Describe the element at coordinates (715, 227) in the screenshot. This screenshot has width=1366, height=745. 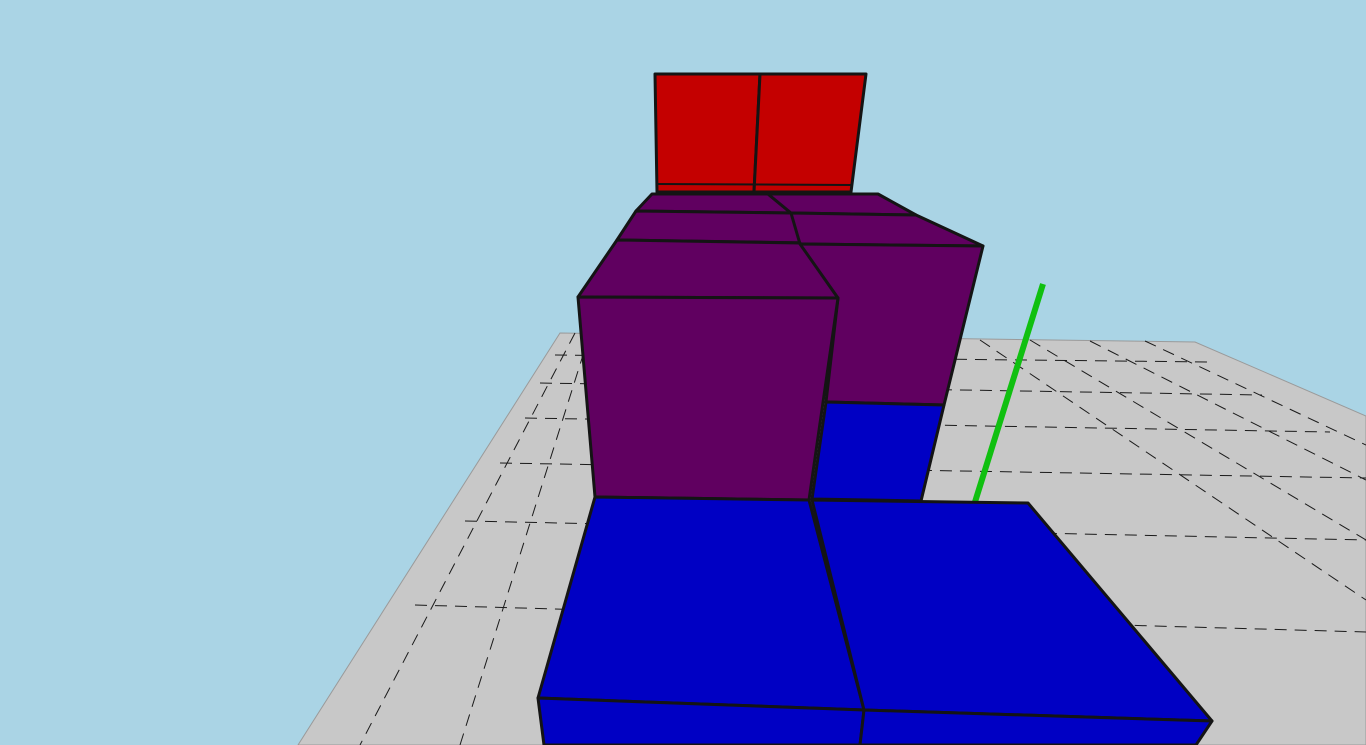
I see `purple-block-top-mid-left` at that location.